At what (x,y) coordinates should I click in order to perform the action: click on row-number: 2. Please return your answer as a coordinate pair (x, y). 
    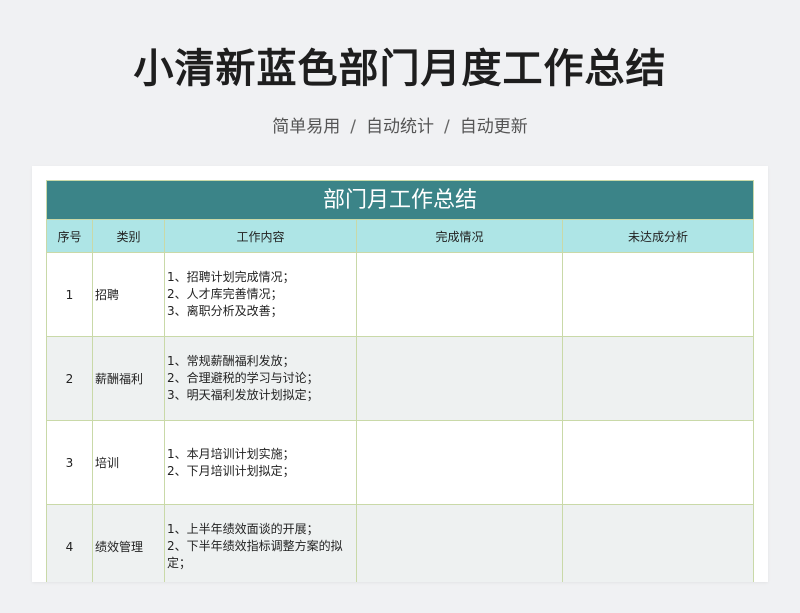
    Looking at the image, I should click on (69, 379).